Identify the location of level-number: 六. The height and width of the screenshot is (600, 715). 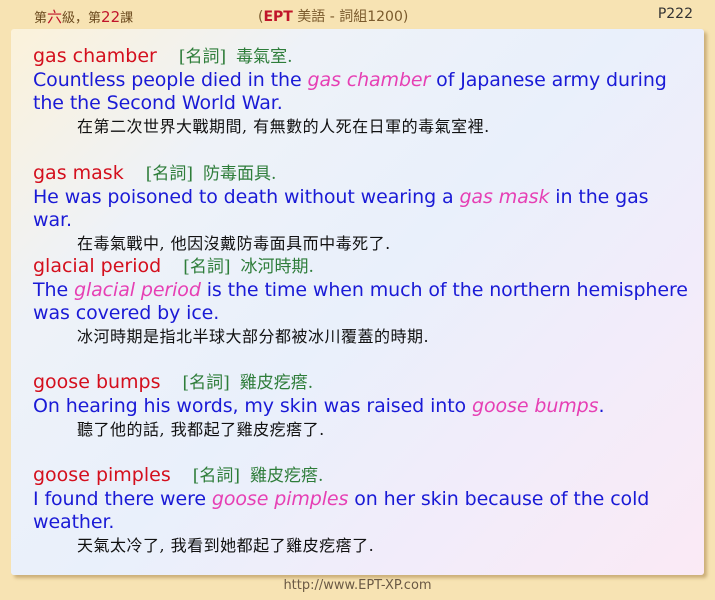
(55, 17).